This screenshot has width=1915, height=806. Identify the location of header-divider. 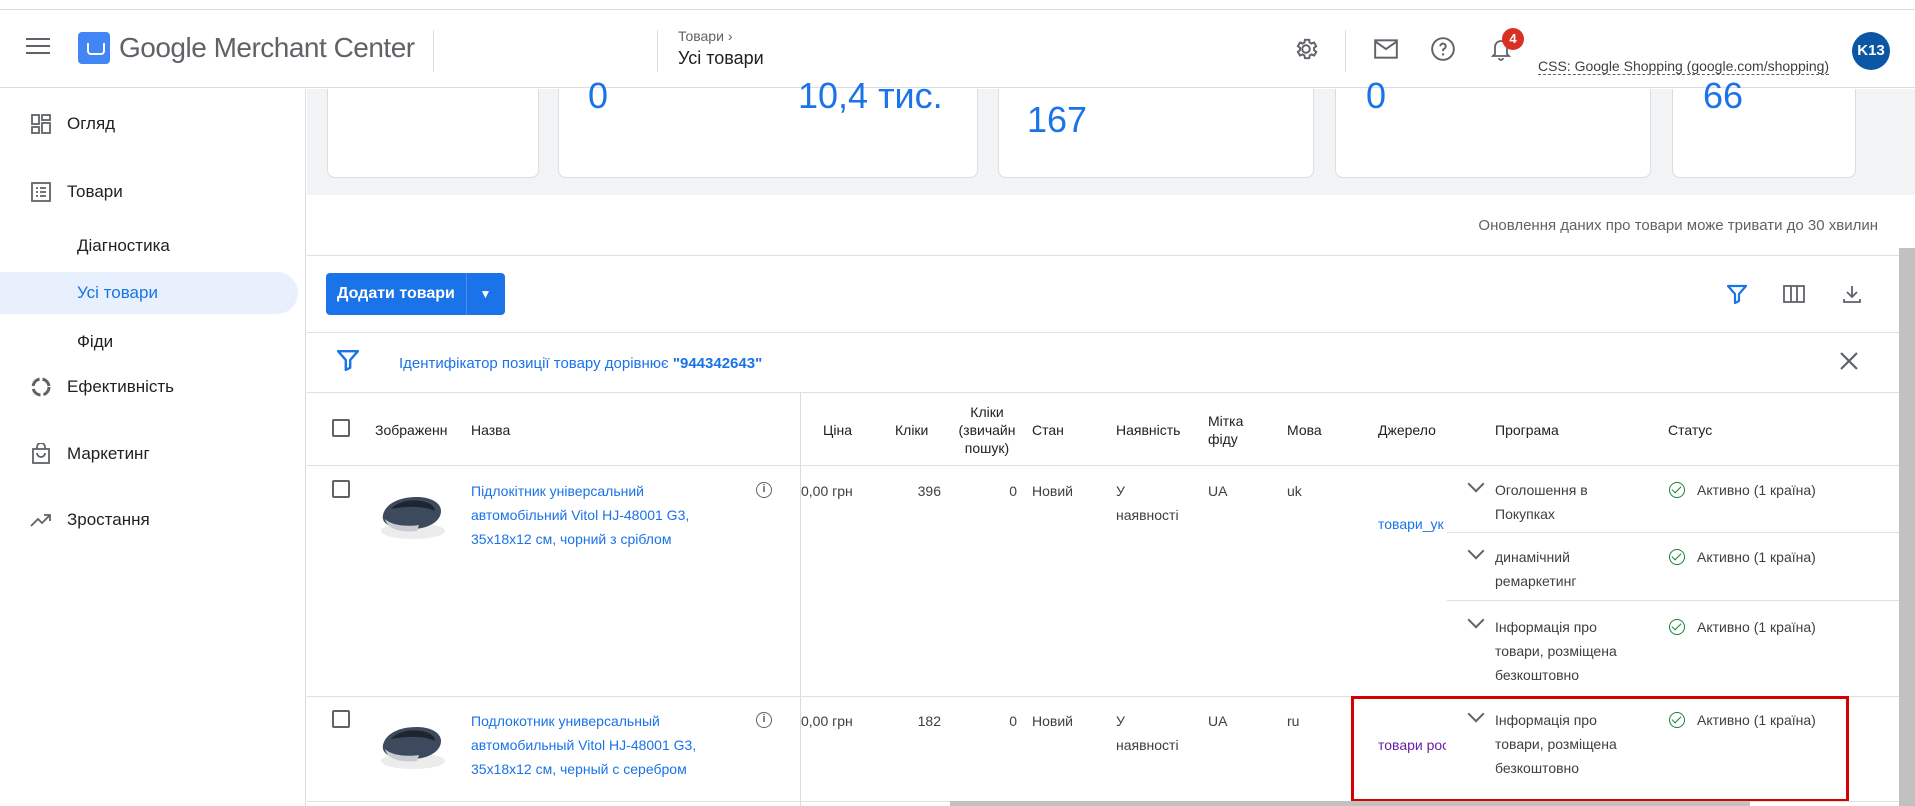
(657, 51).